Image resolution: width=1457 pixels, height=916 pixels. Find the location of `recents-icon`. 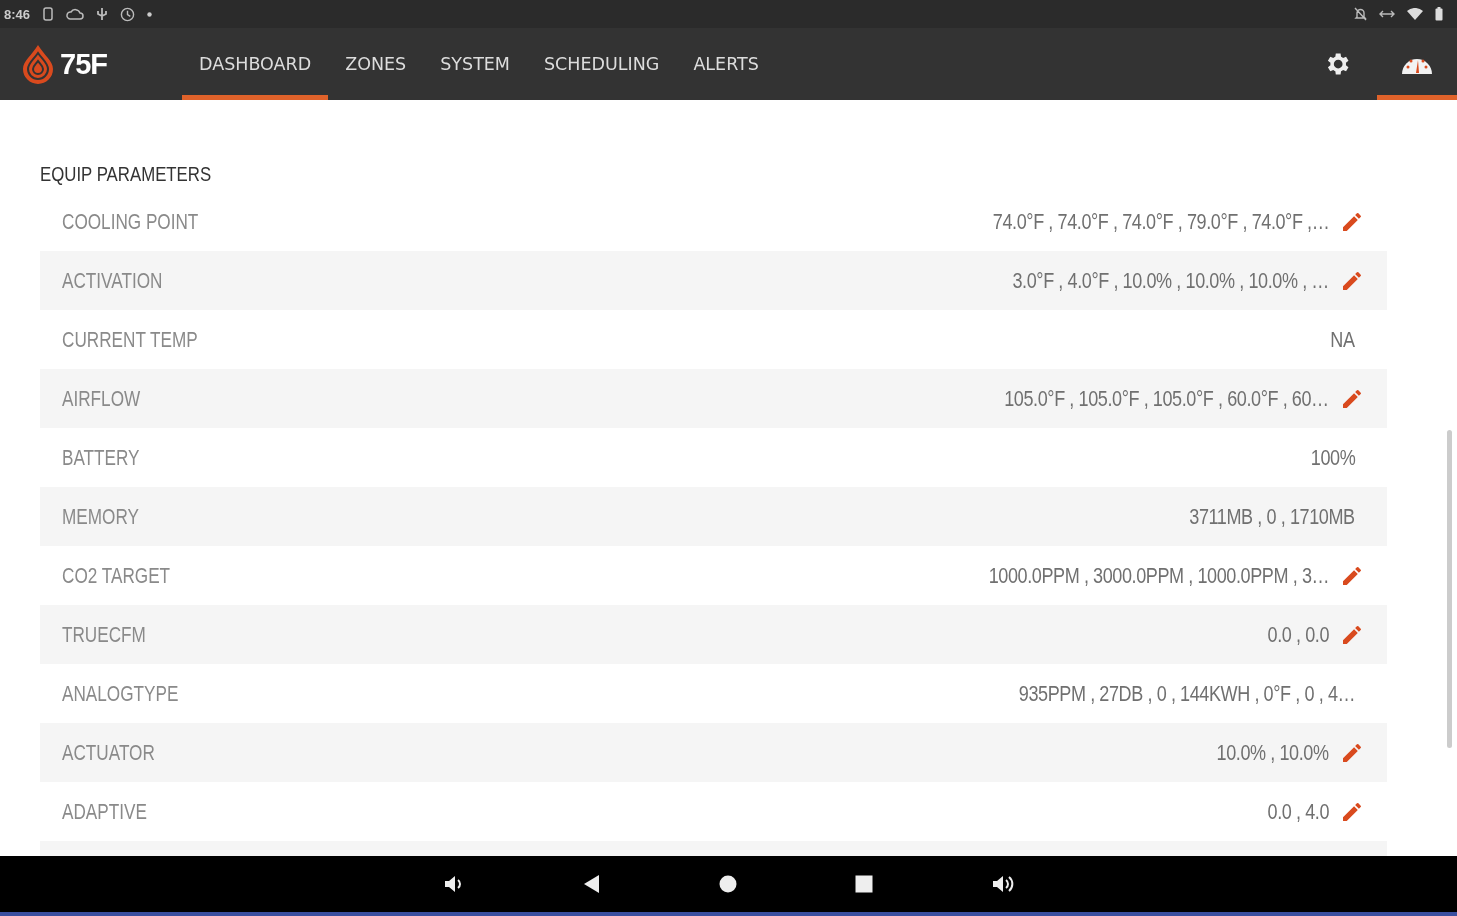

recents-icon is located at coordinates (863, 884).